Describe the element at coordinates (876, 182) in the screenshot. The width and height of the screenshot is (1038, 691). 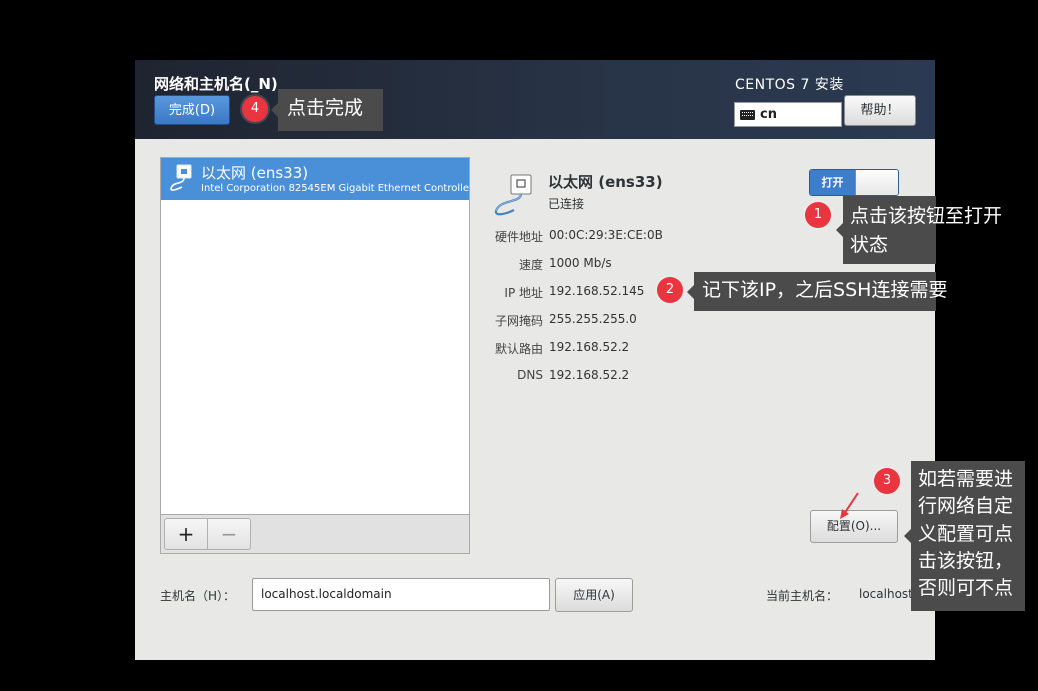
I see `toggle-knob` at that location.